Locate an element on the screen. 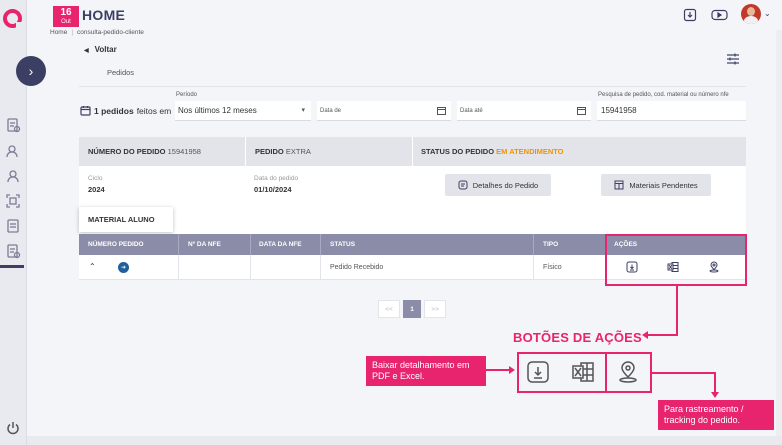  dropdown-arrow-icon: ▾ is located at coordinates (303, 110).